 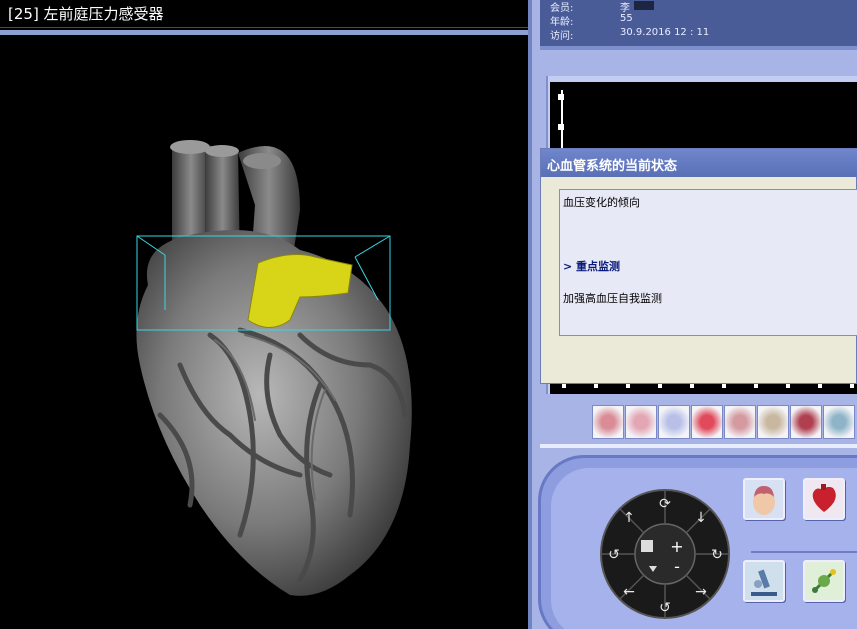 I want to click on cells-icon, so click(x=674, y=422).